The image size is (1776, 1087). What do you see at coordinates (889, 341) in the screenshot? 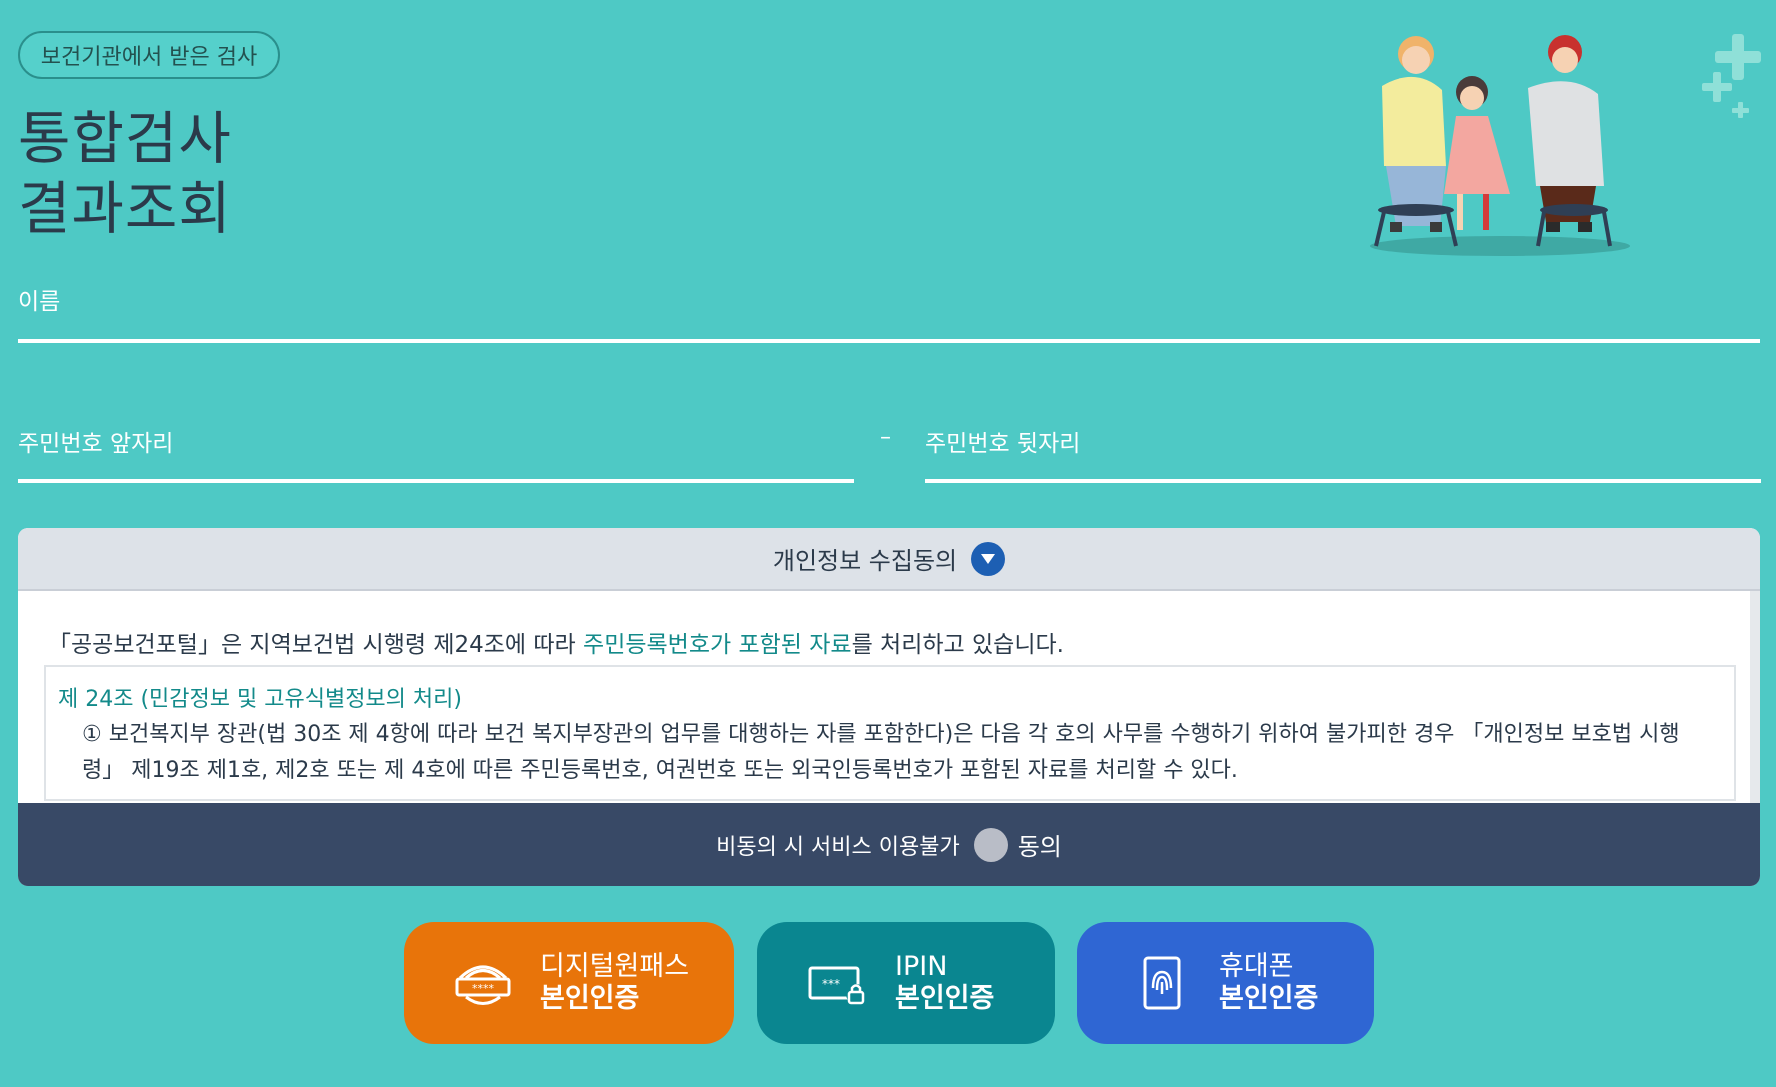
I see `name-underline` at bounding box center [889, 341].